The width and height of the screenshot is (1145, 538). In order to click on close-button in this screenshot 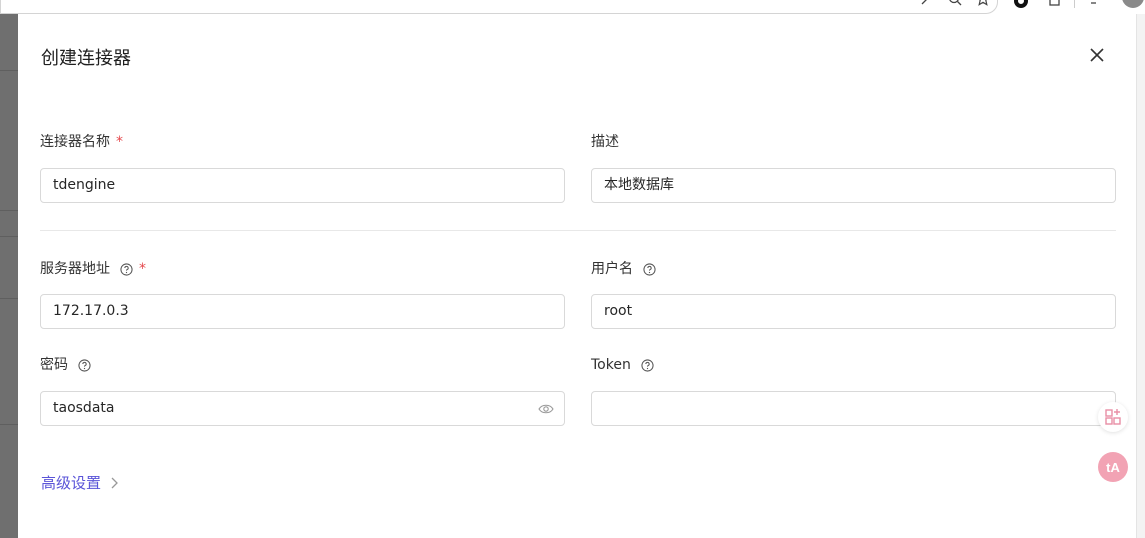, I will do `click(1097, 55)`.